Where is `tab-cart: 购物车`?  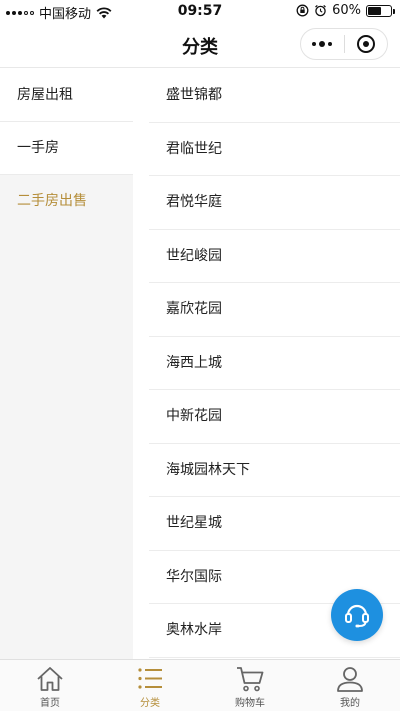 tab-cart: 购物车 is located at coordinates (250, 685).